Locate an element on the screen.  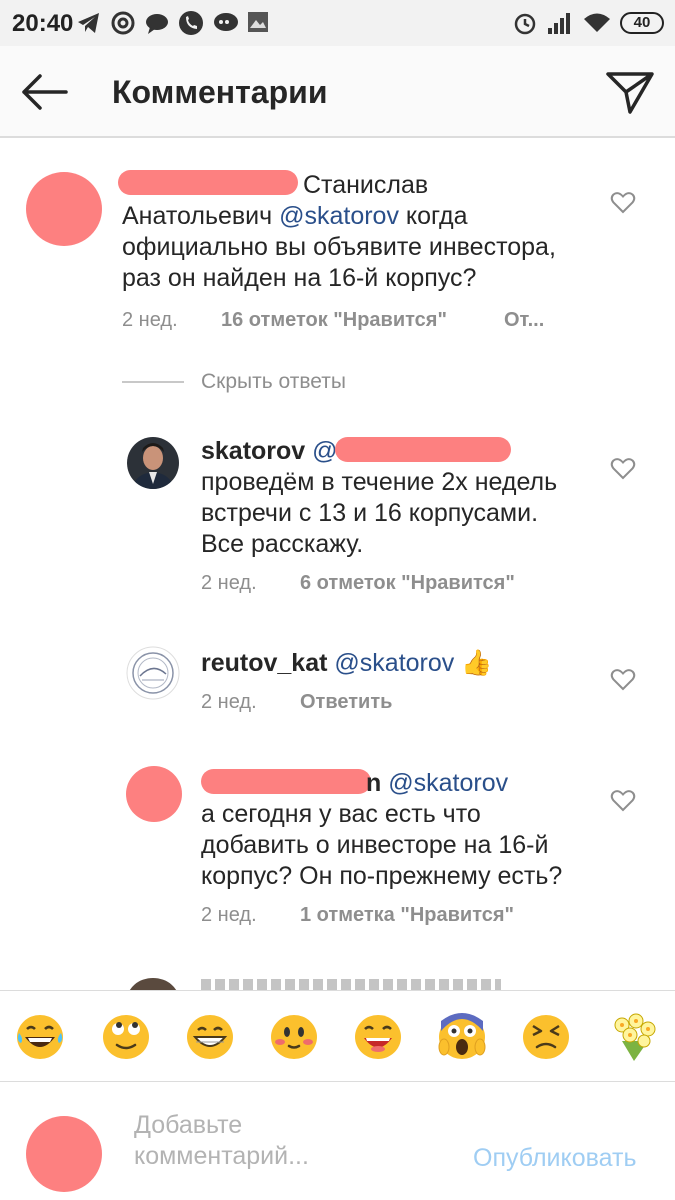
comment-text-line: Станислав is located at coordinates (366, 185).